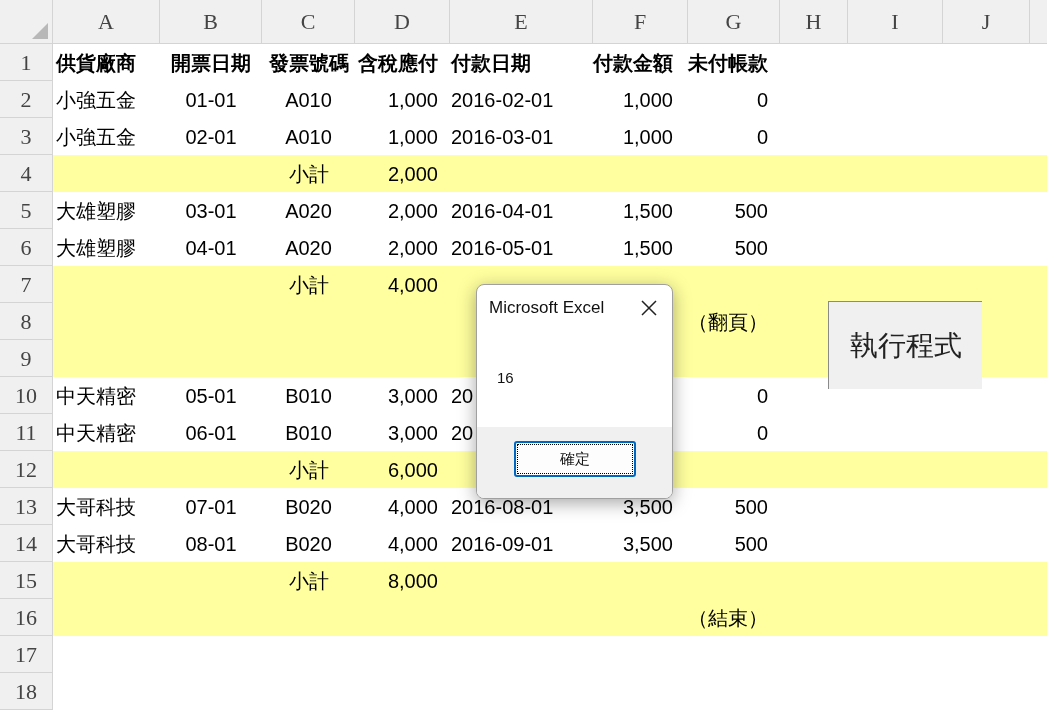  I want to click on column-title: 發票號碼, so click(308, 63).